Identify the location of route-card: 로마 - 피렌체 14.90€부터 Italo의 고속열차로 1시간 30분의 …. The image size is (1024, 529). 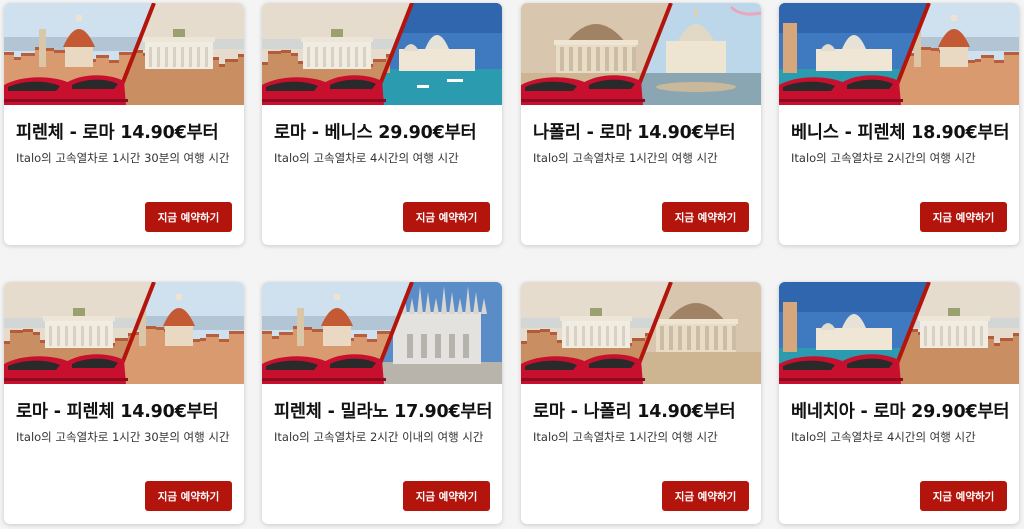
(124, 403).